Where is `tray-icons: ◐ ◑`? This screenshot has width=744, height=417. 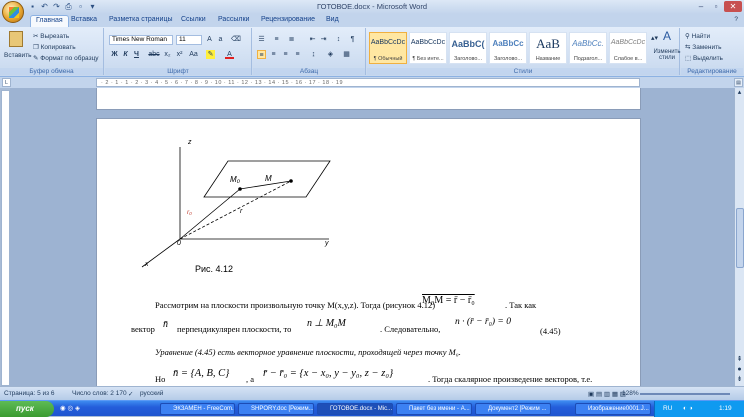 tray-icons: ◐ ◑ is located at coordinates (688, 408).